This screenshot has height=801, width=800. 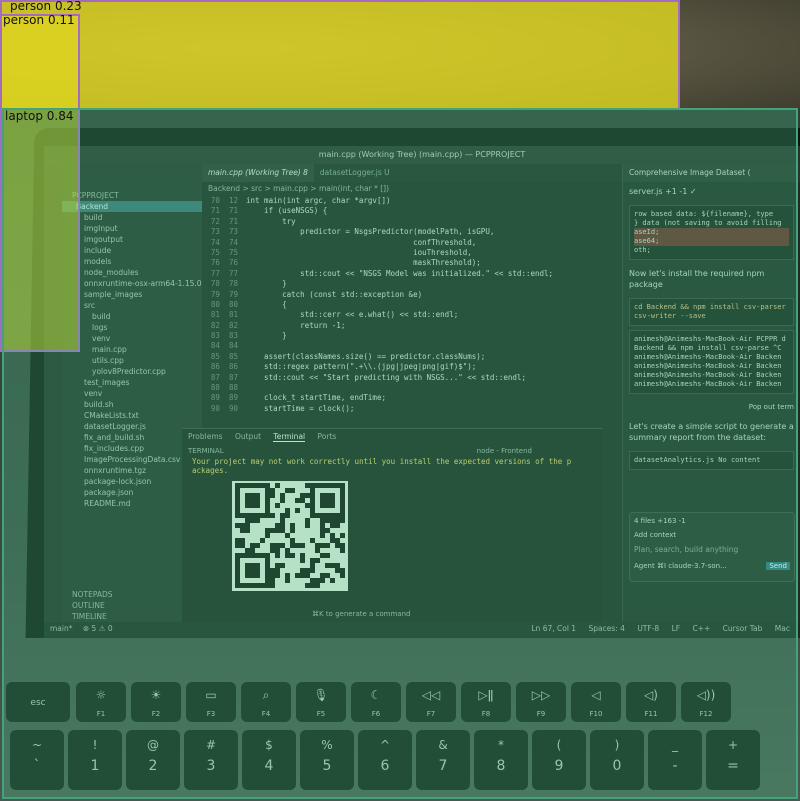 I want to click on tab-main-cpp: main.cpp (Working Tree) 8, so click(x=258, y=173).